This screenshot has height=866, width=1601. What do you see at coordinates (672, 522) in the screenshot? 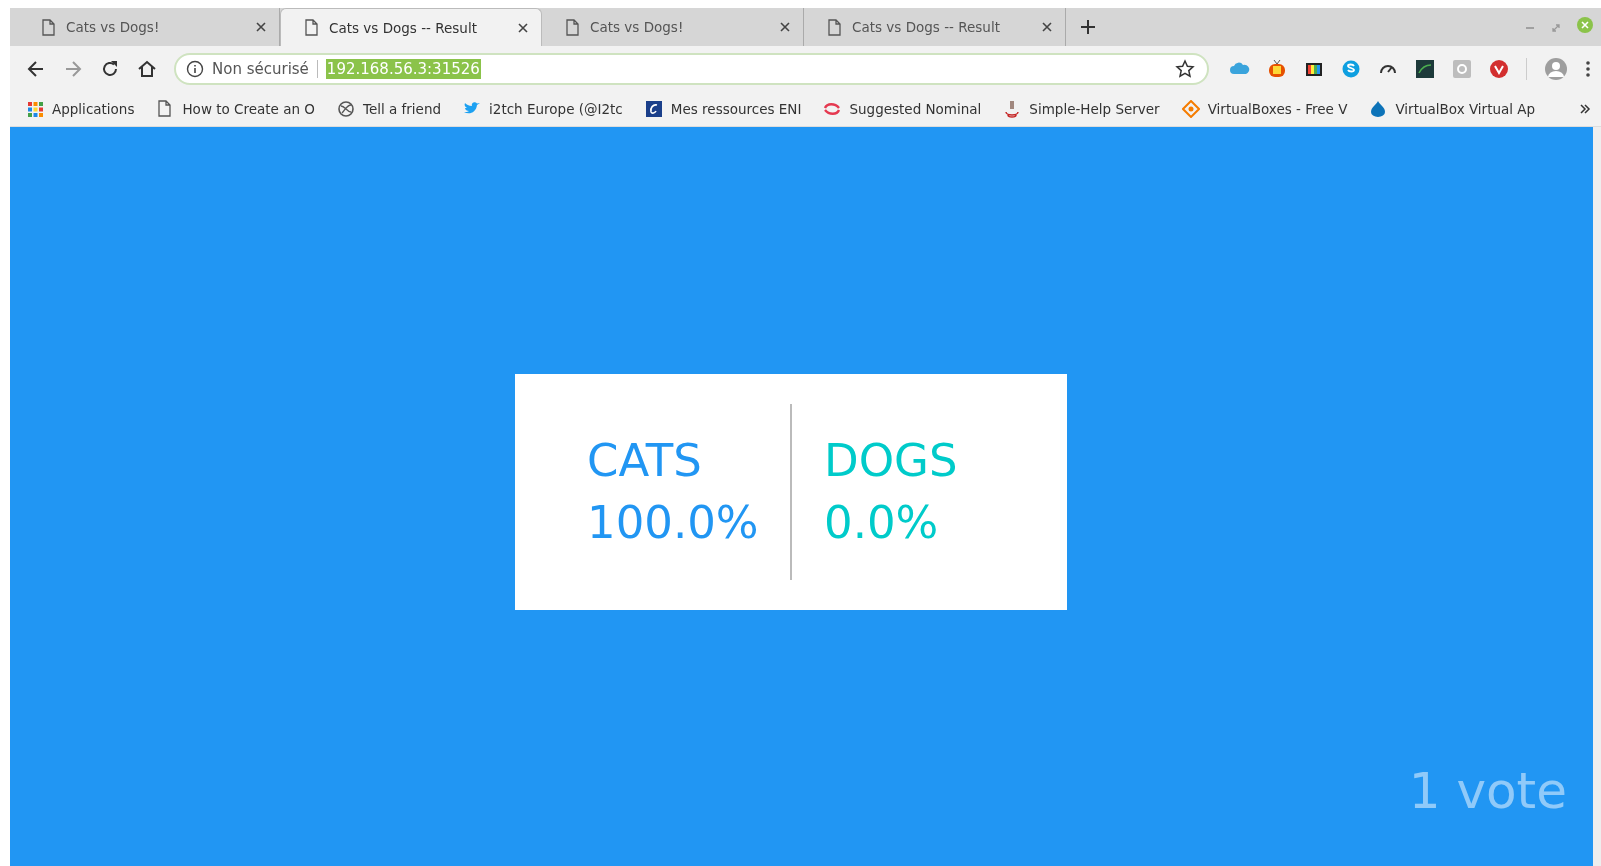
I see `percent-value: 100.0%` at bounding box center [672, 522].